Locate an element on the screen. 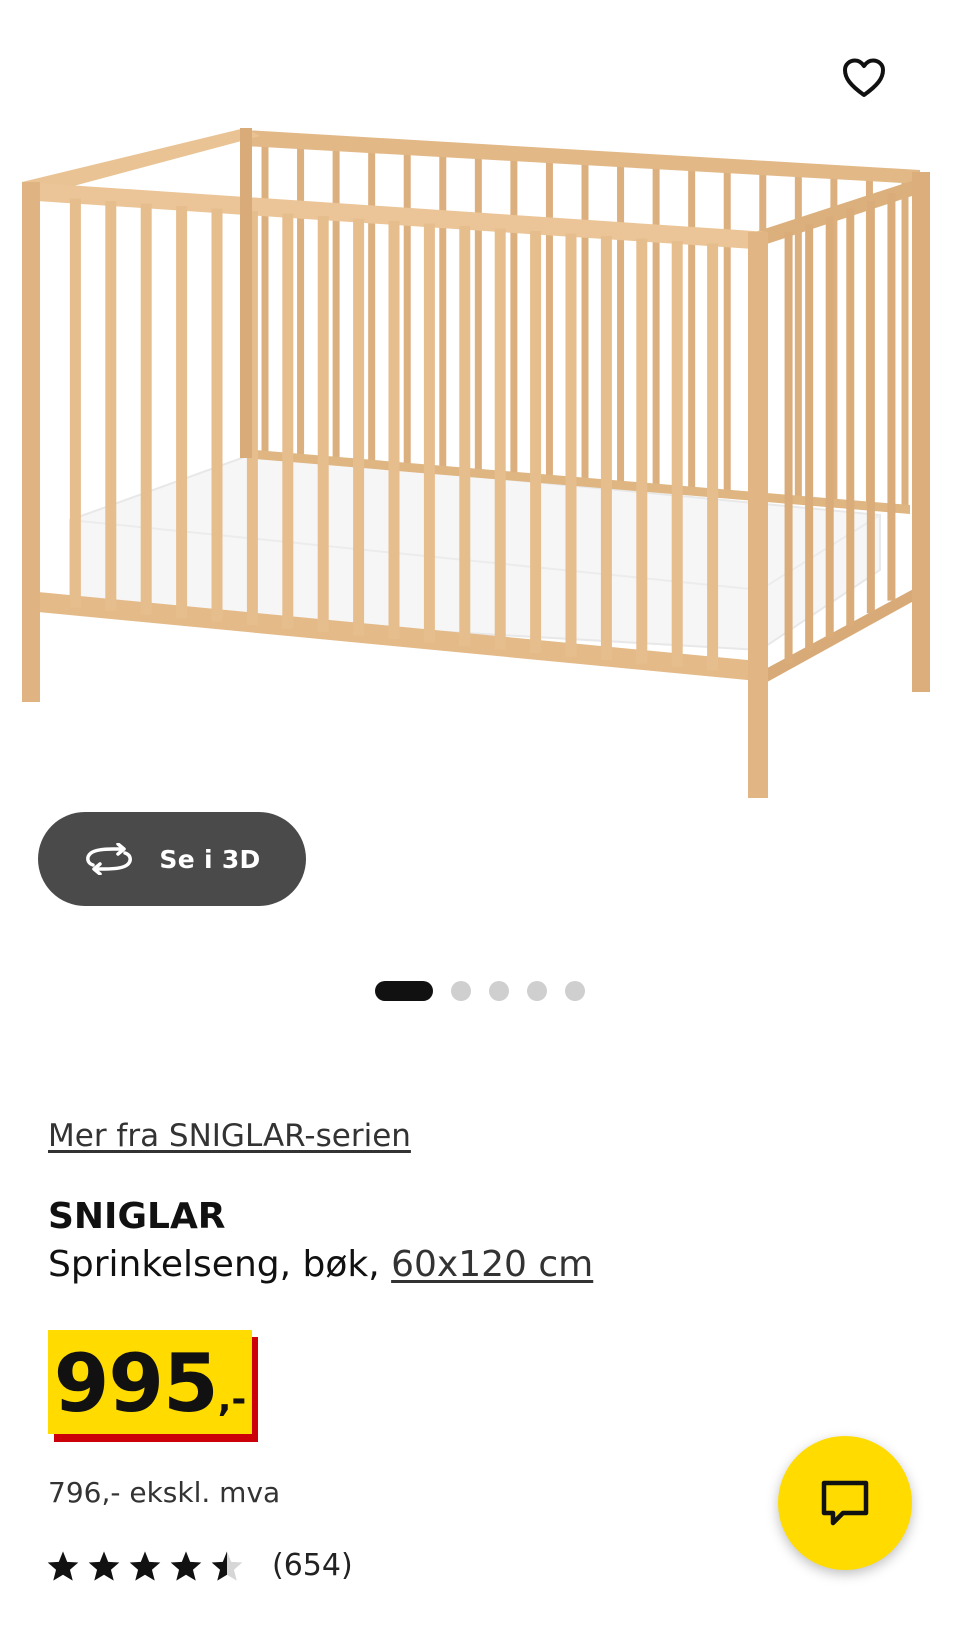  size-link: 60x120 cm is located at coordinates (492, 1264).